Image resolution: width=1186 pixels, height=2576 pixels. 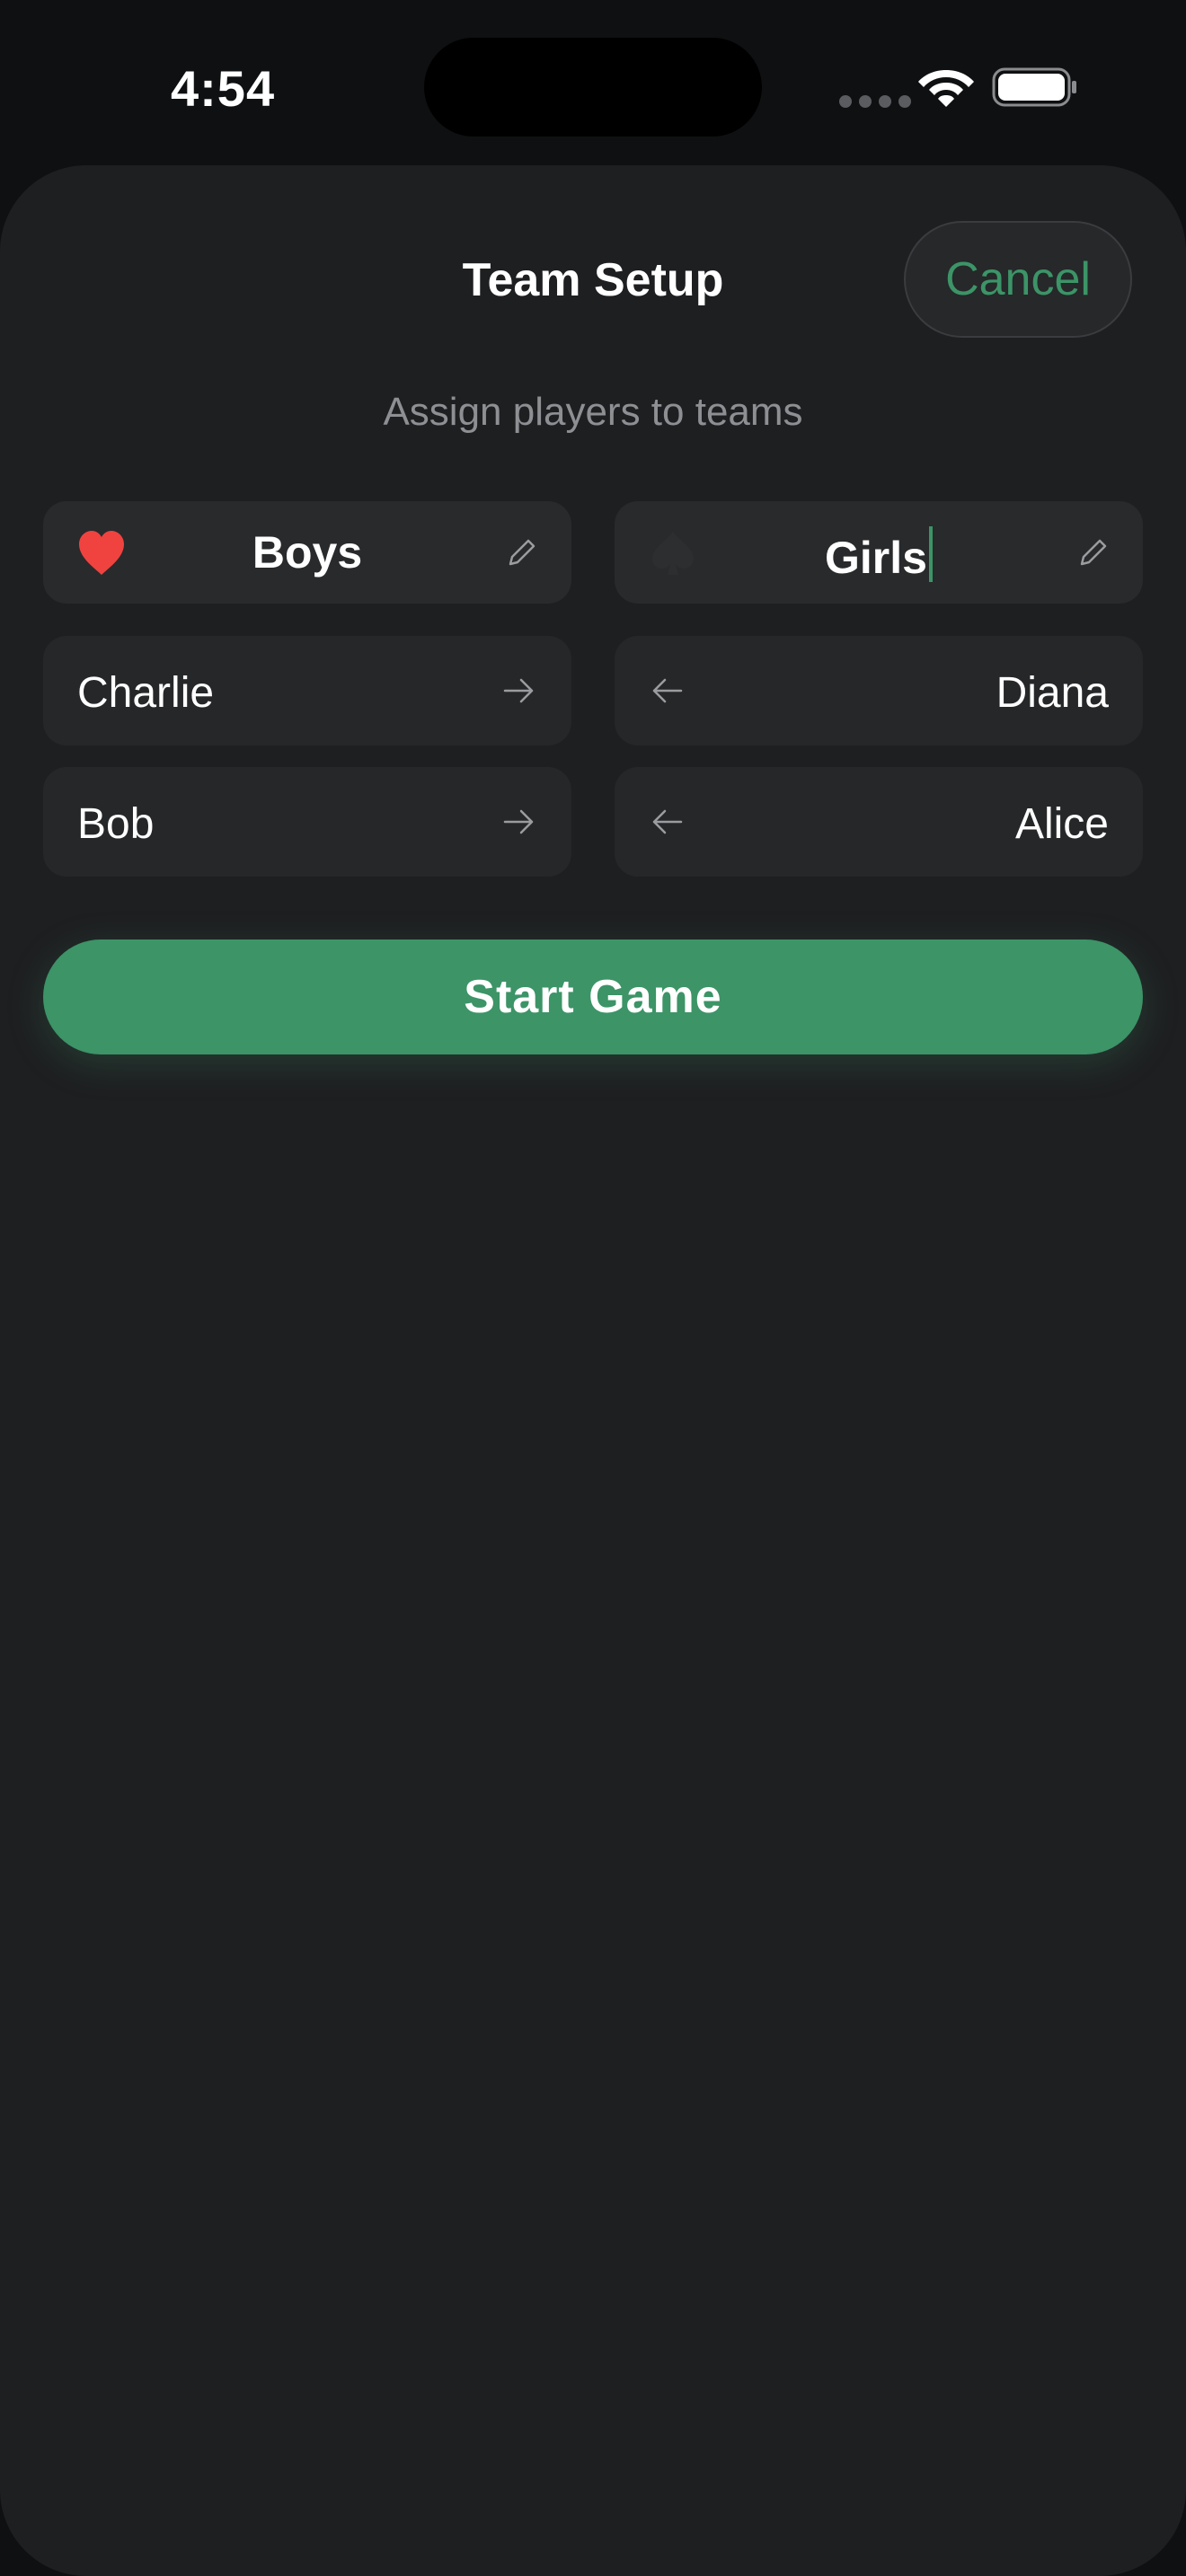 I want to click on team-name-boys: Boys, so click(x=307, y=552).